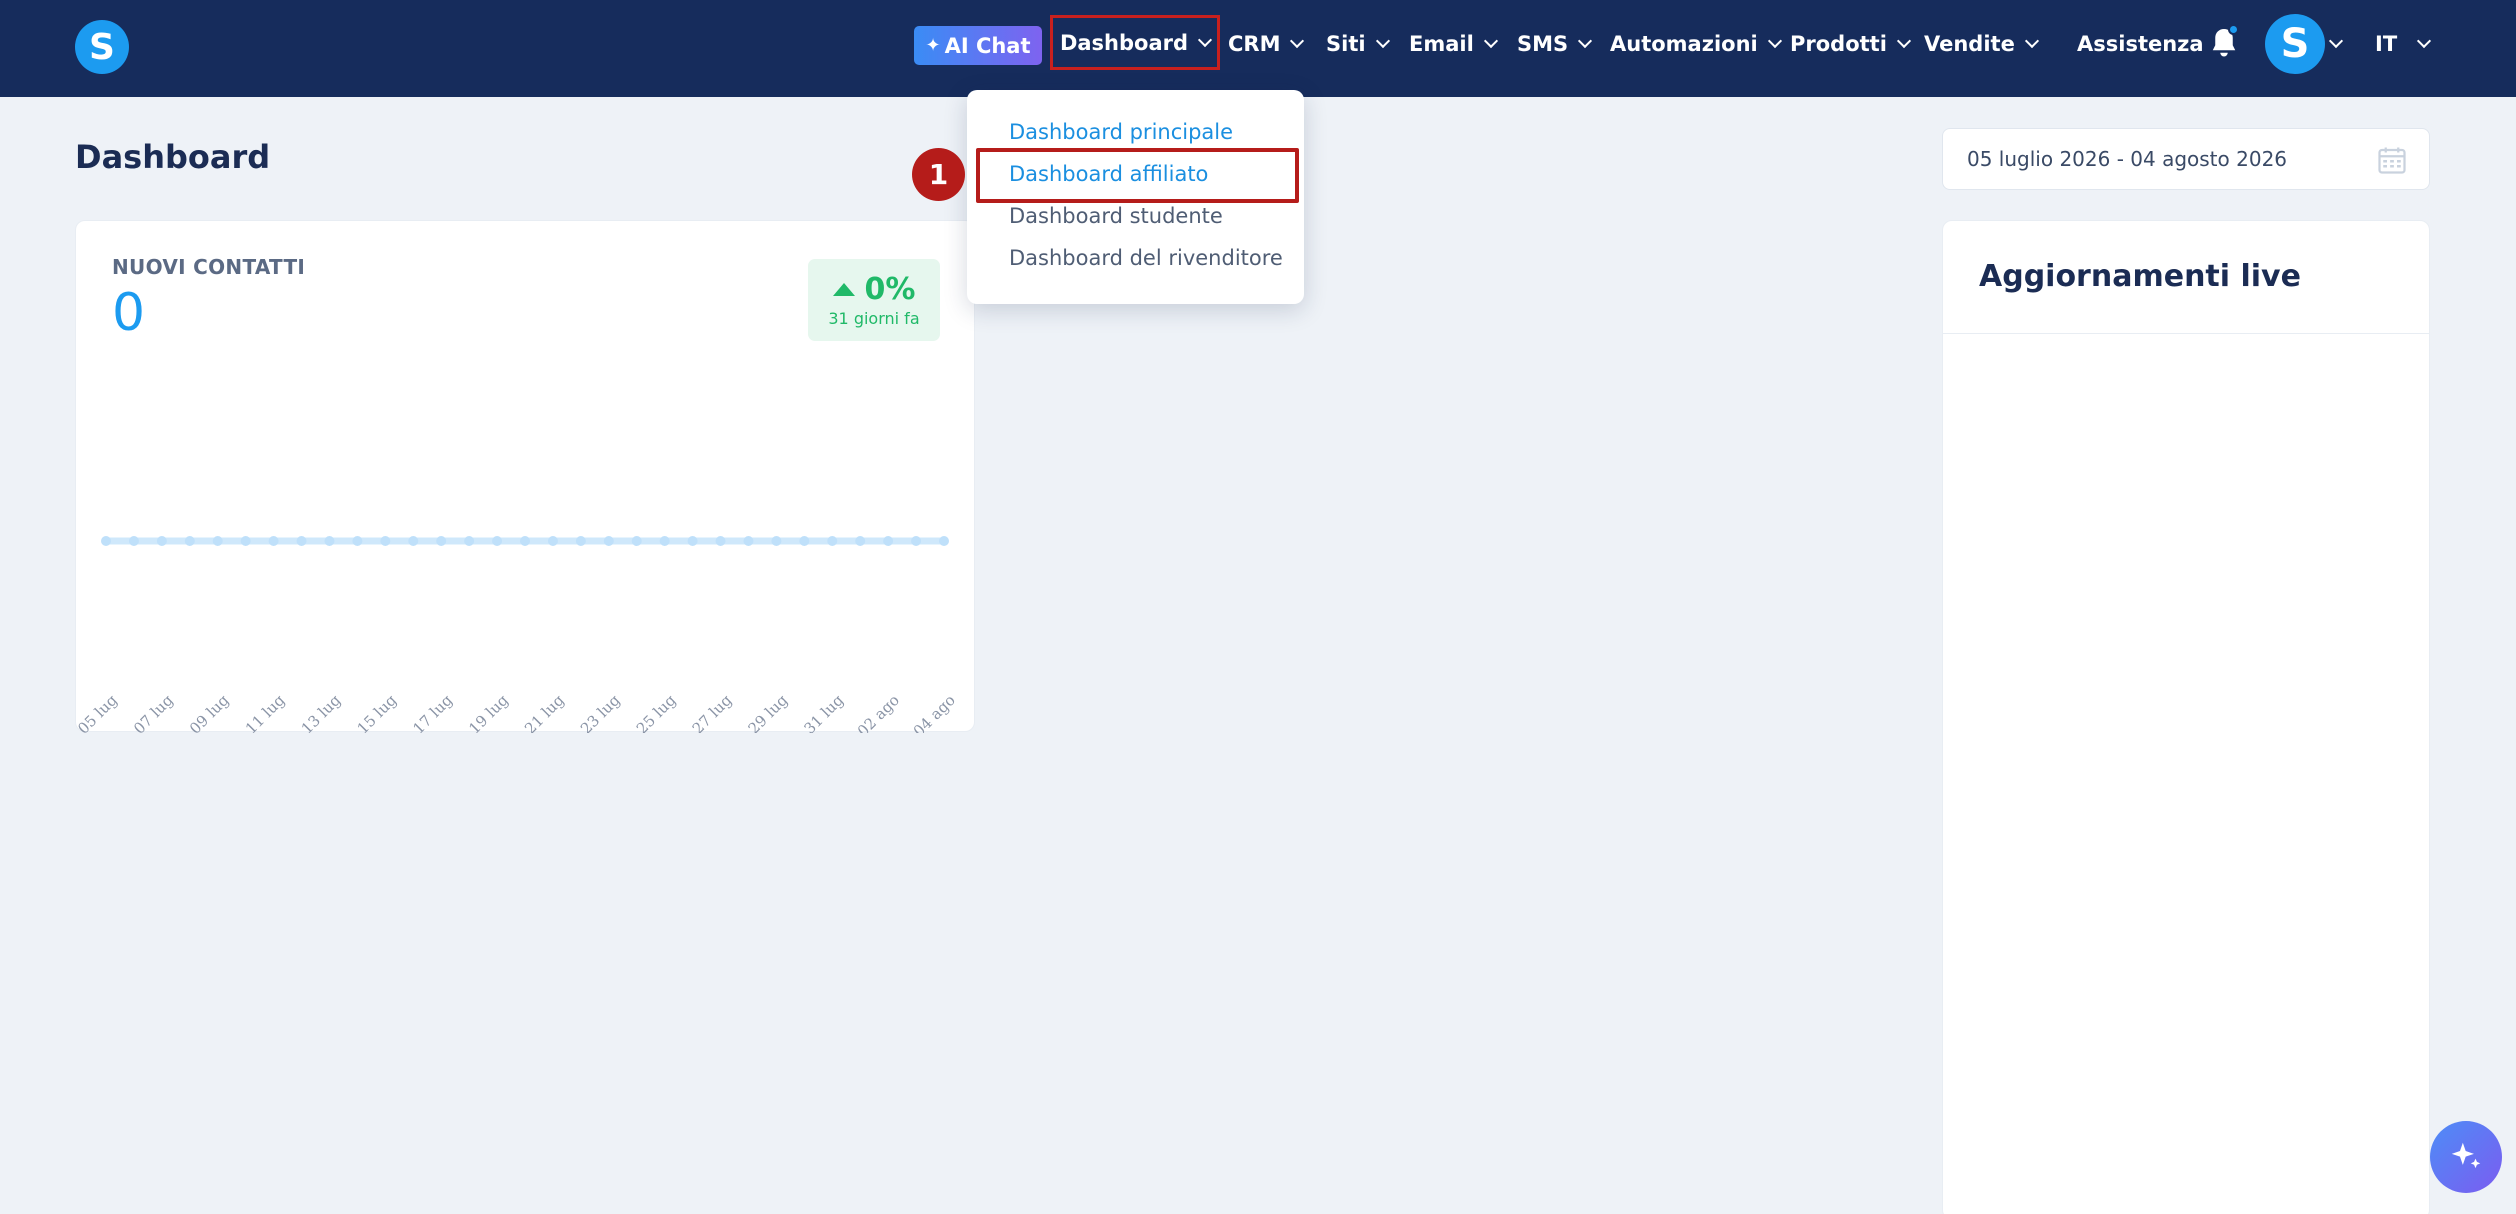 This screenshot has width=2516, height=1214. I want to click on help-link: Assistenza, so click(2140, 44).